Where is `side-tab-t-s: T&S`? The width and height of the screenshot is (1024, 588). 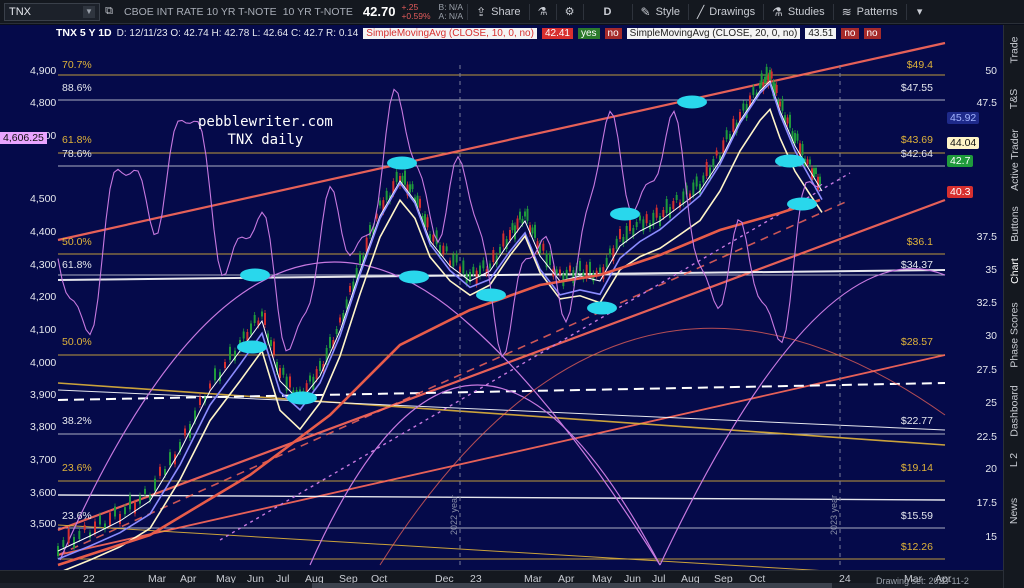
side-tab-t-s: T&S is located at coordinates (1014, 99).